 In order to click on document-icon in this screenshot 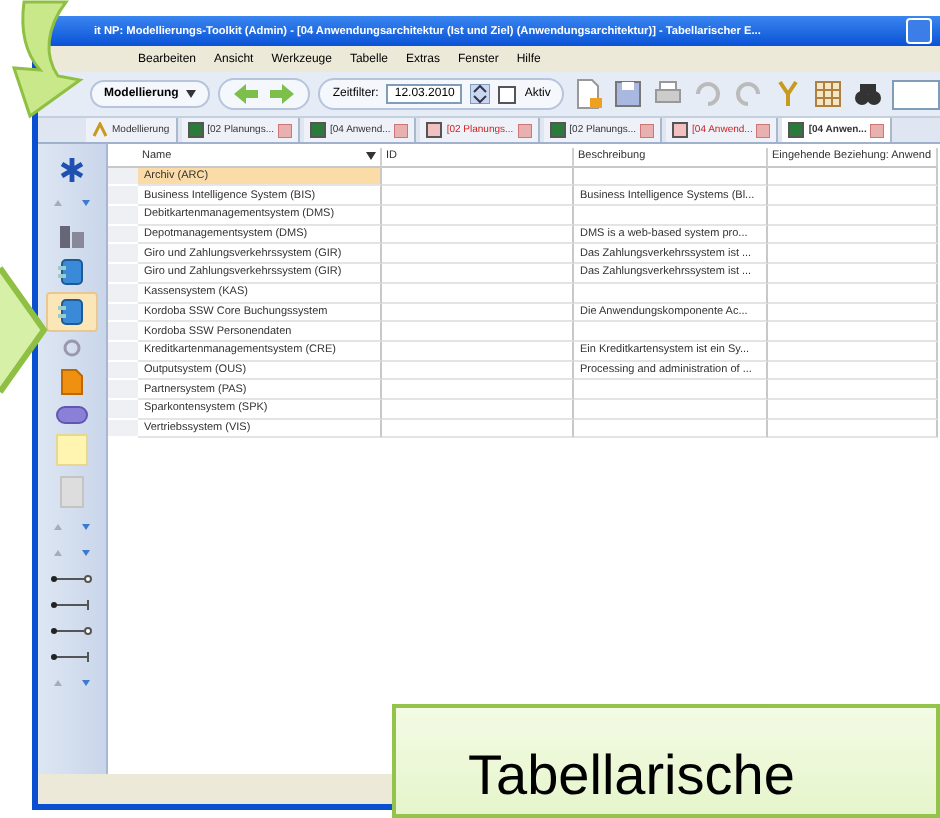, I will do `click(72, 382)`.